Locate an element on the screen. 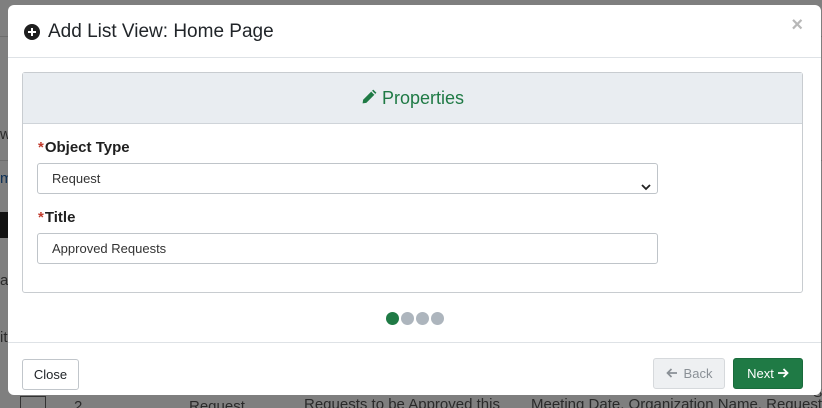  wizard-step-indicator is located at coordinates (414, 319).